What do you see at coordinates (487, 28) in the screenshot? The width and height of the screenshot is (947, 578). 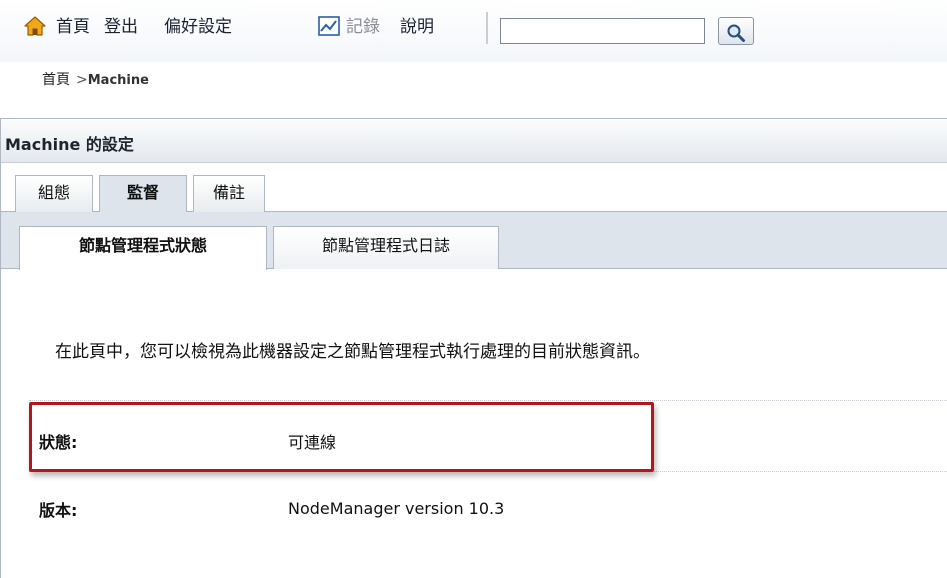 I see `toolbar-separator` at bounding box center [487, 28].